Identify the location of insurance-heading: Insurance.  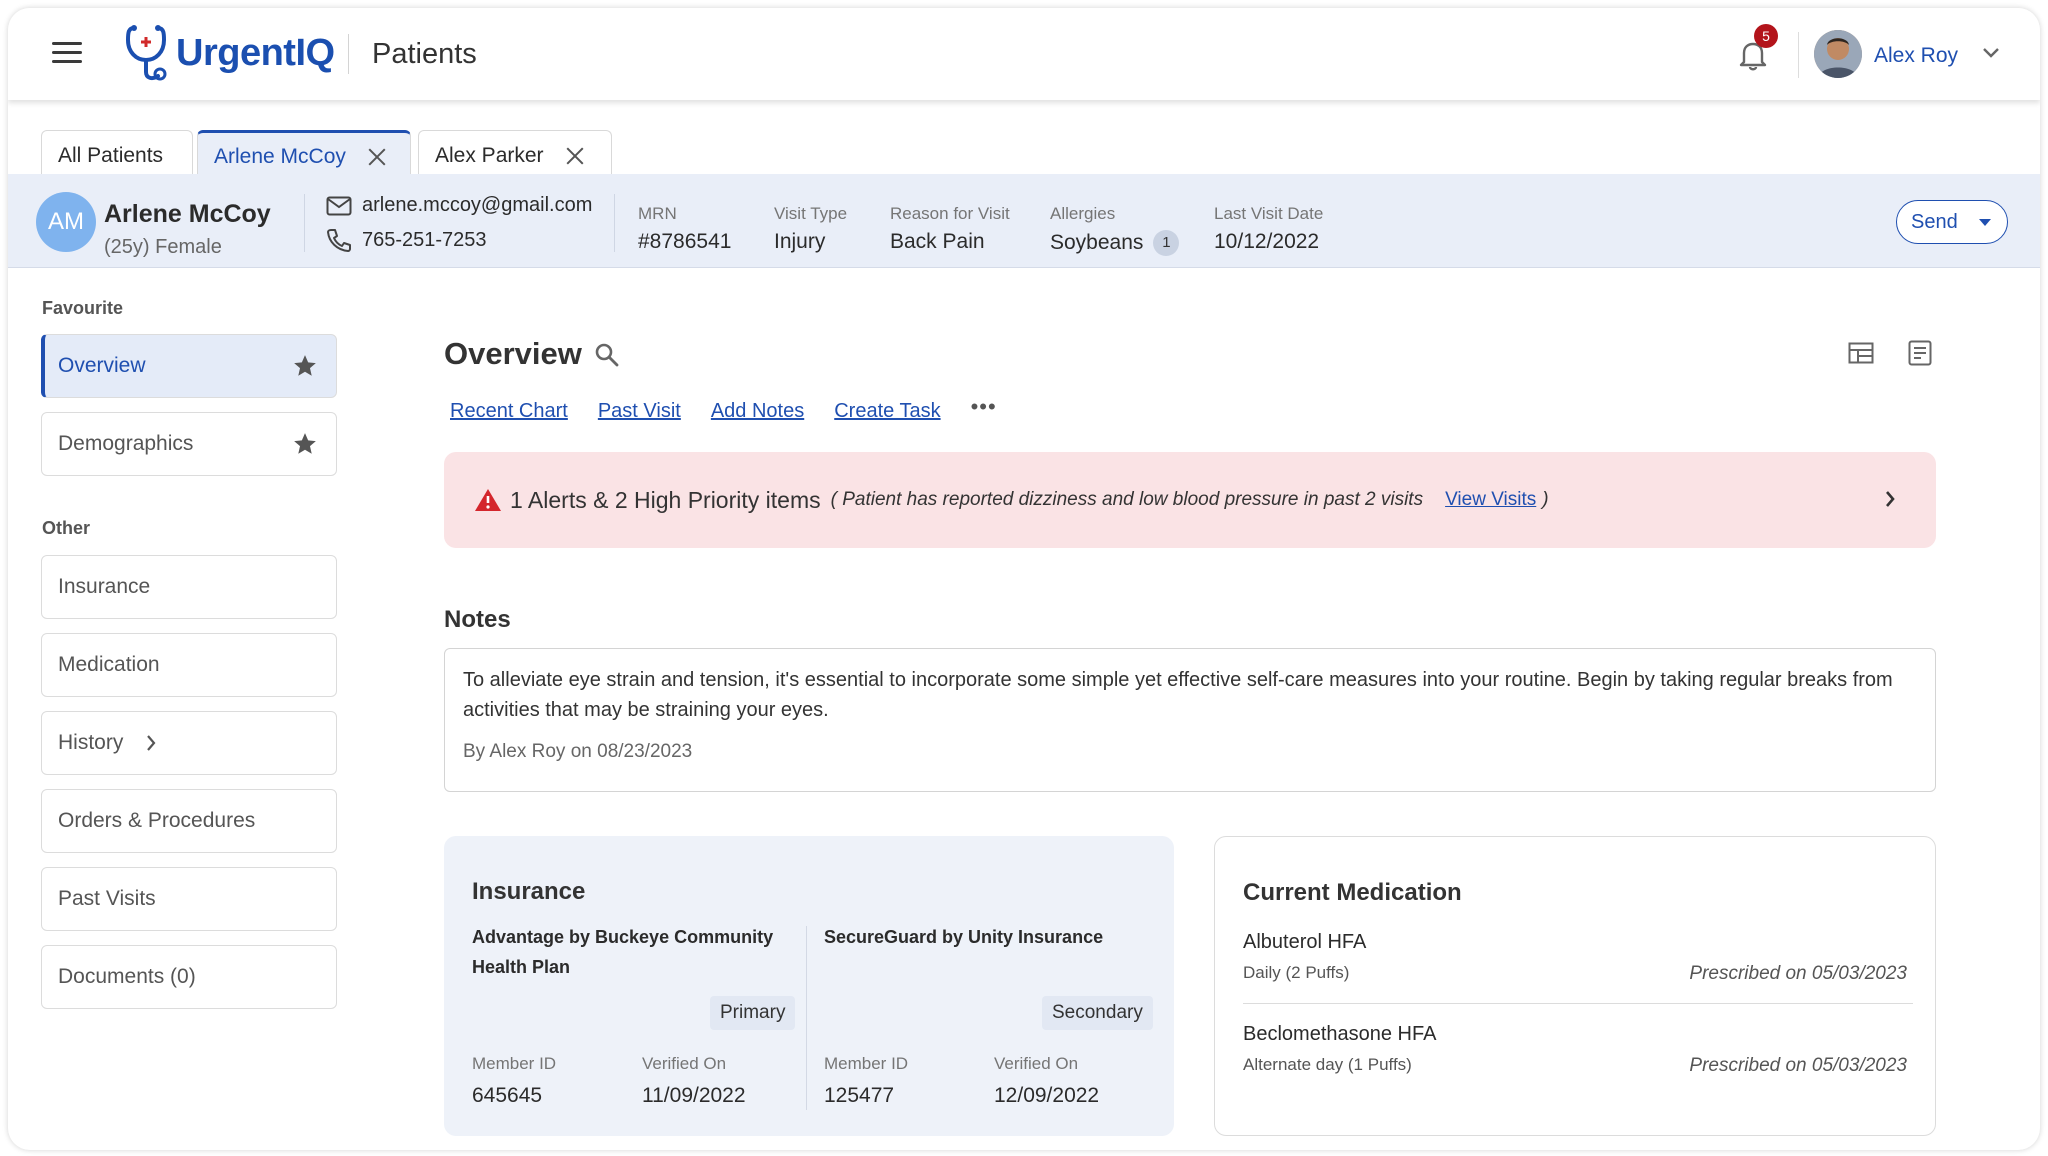
(529, 891).